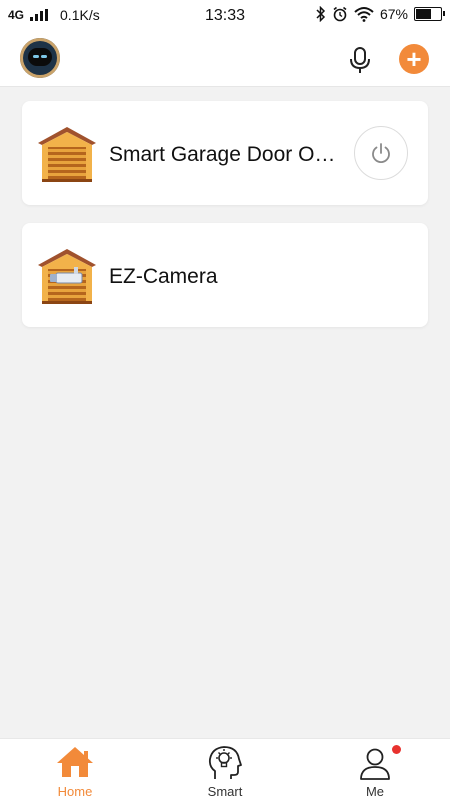 The image size is (450, 800). What do you see at coordinates (396, 749) in the screenshot?
I see `notification-badge` at bounding box center [396, 749].